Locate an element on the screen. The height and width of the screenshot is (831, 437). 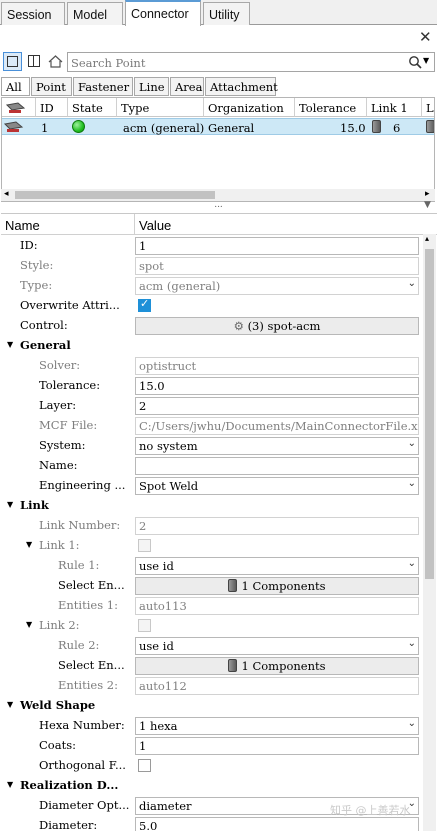
prop-row-id: ID: 1 is located at coordinates (212, 245).